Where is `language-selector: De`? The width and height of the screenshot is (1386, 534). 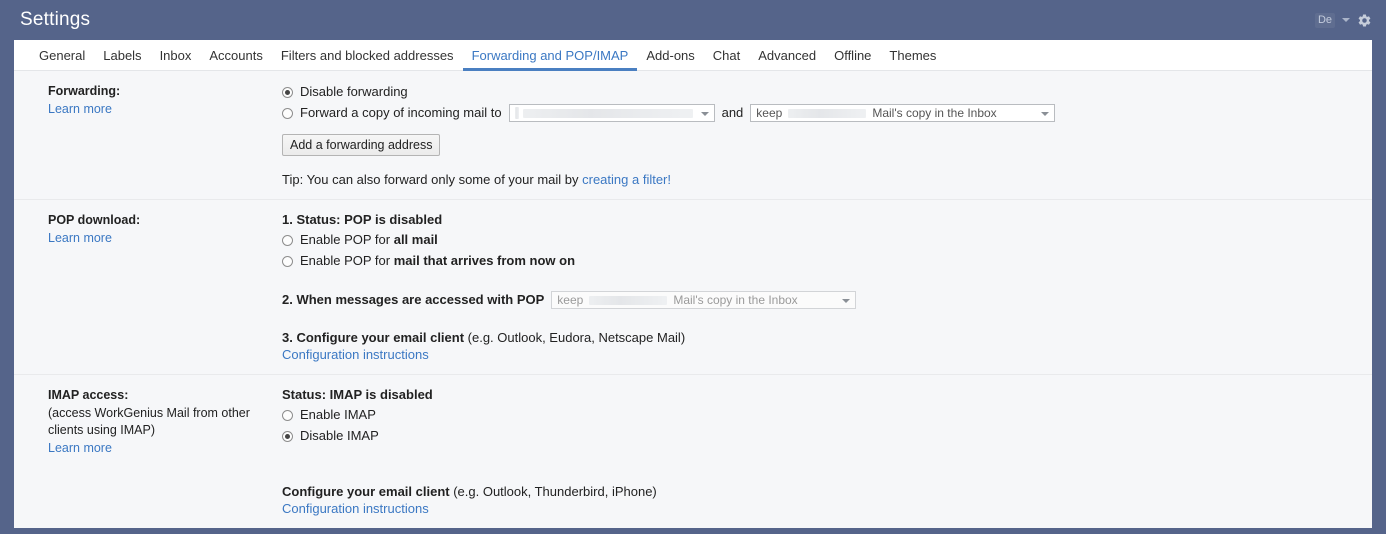
language-selector: De is located at coordinates (1324, 20).